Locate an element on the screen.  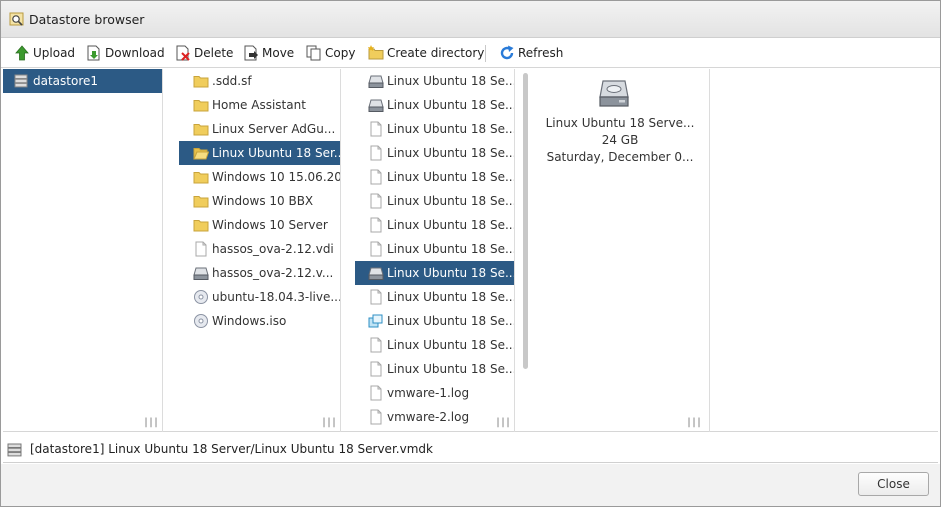
file-list-item: vmware-2.log is located at coordinates (434, 417).